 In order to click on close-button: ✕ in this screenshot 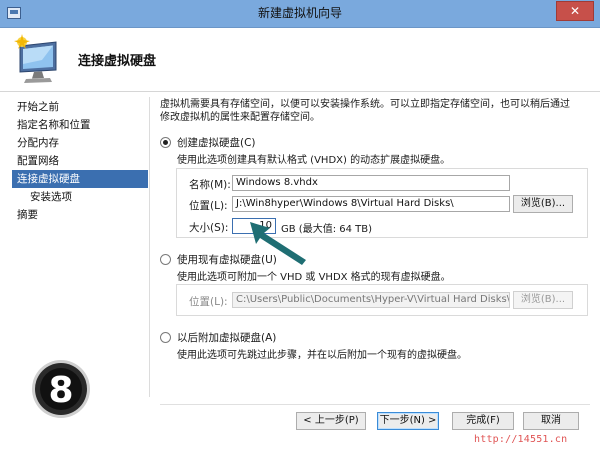, I will do `click(575, 11)`.